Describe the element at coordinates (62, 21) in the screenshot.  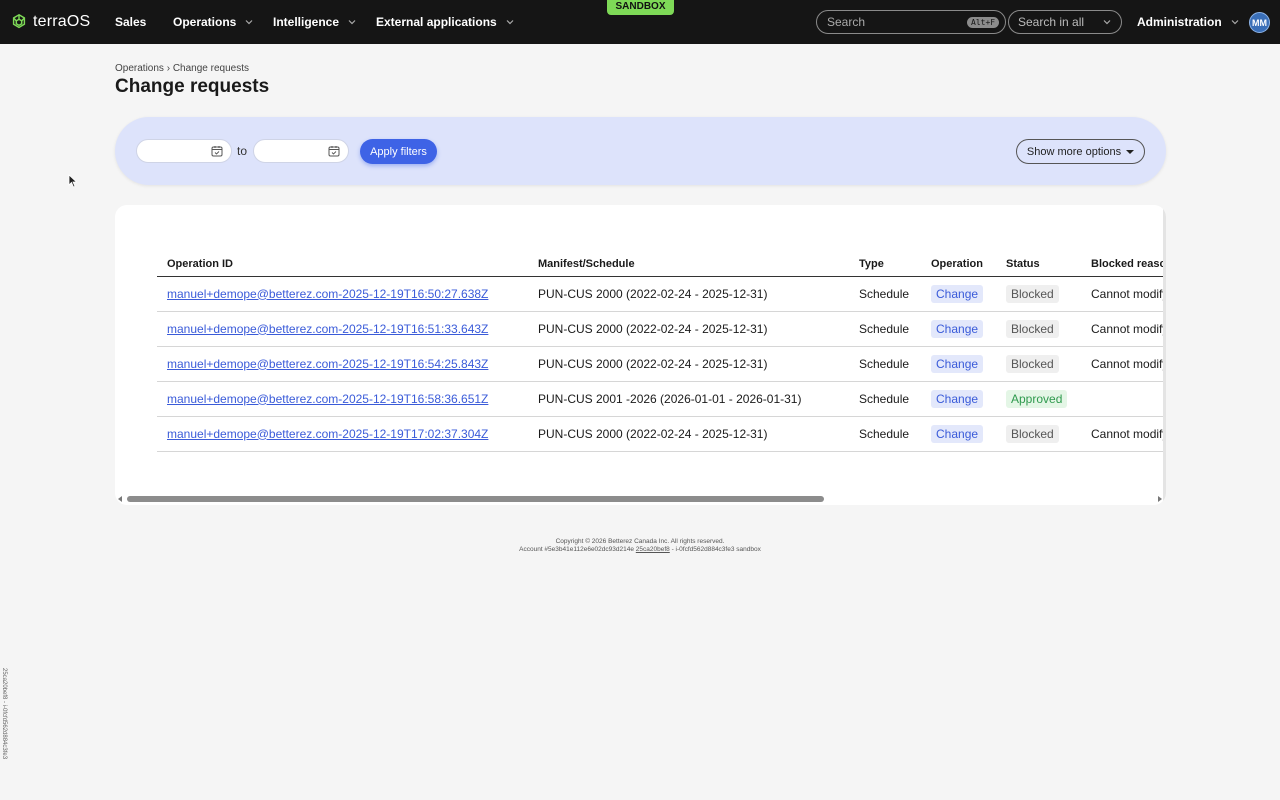
I see `logo-text: terraOS` at that location.